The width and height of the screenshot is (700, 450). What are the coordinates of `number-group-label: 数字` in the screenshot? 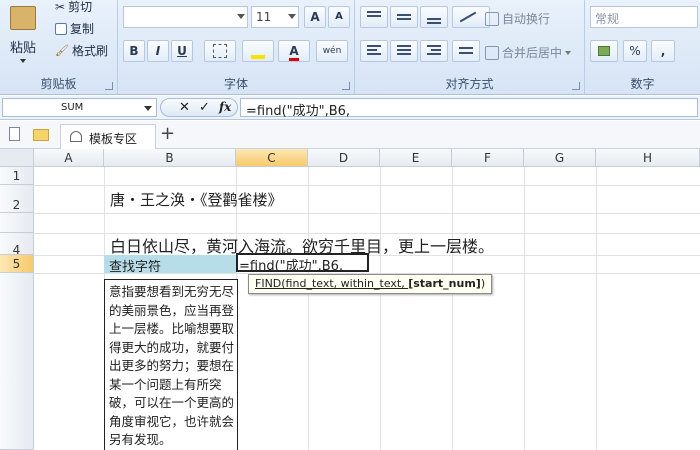 It's located at (642, 84).